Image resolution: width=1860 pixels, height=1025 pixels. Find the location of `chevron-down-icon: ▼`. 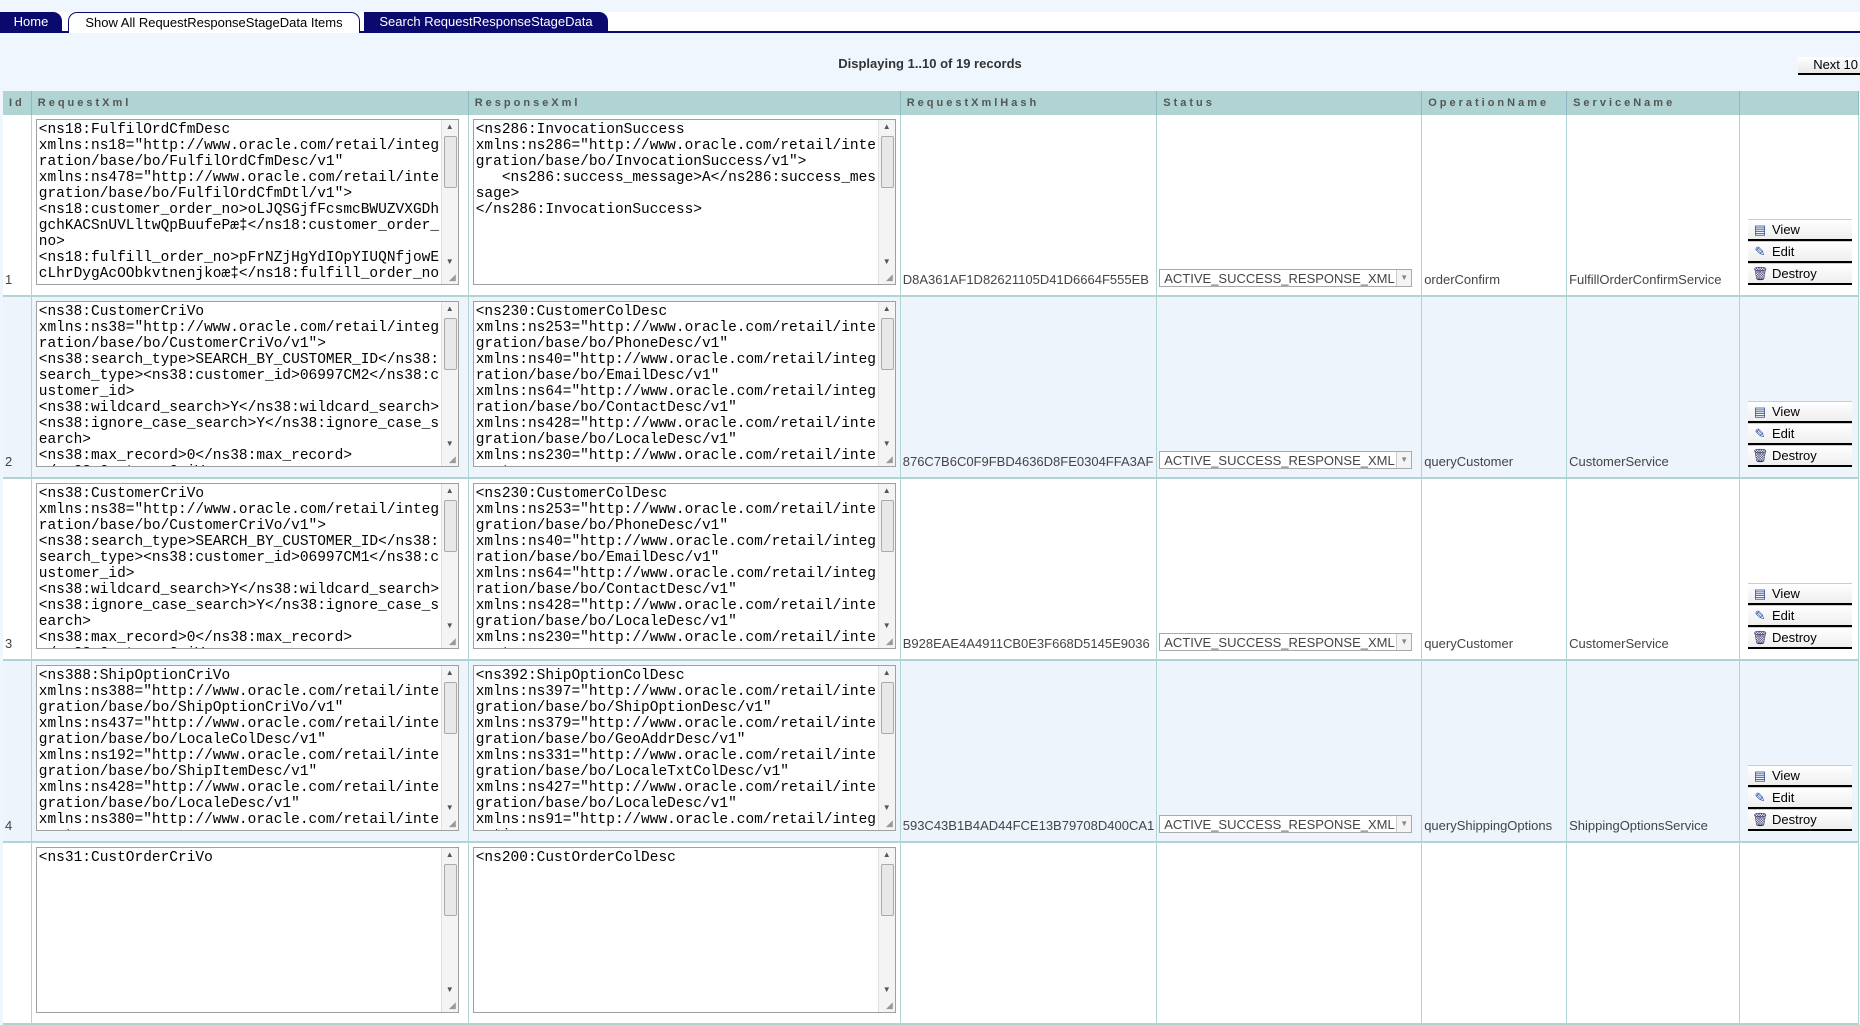

chevron-down-icon: ▼ is located at coordinates (1404, 278).